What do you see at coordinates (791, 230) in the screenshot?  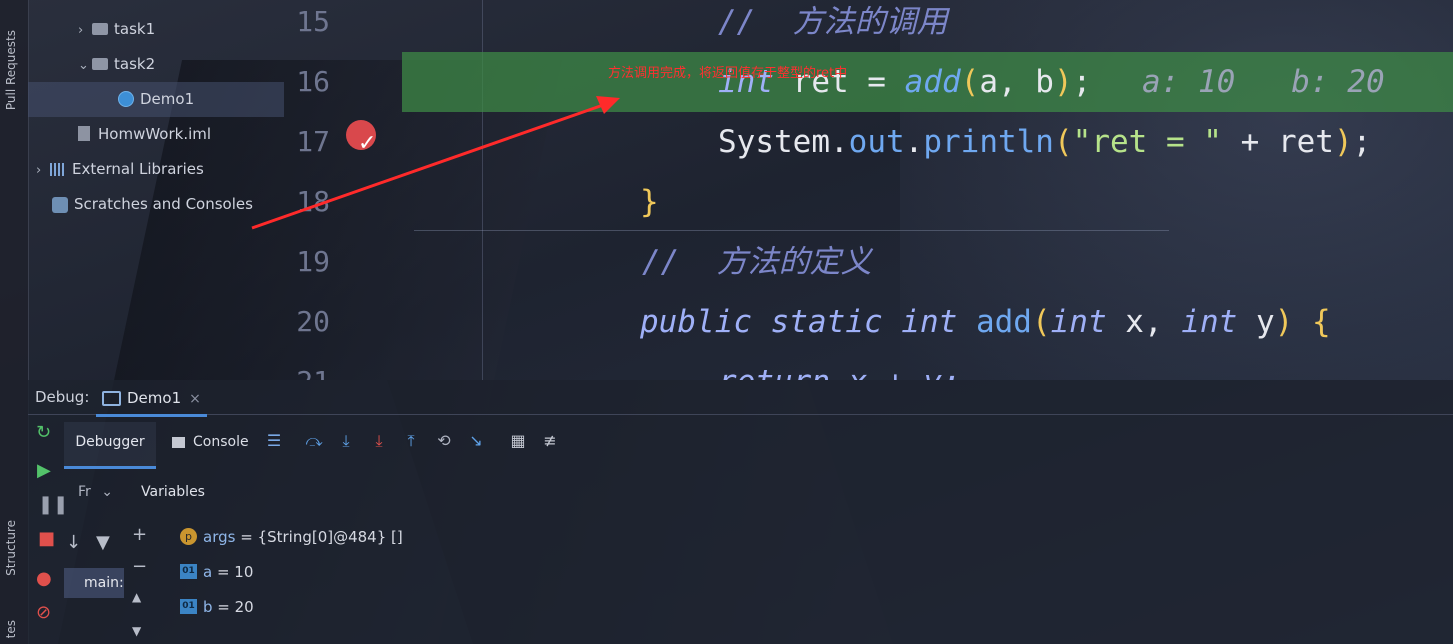 I see `method-separator` at bounding box center [791, 230].